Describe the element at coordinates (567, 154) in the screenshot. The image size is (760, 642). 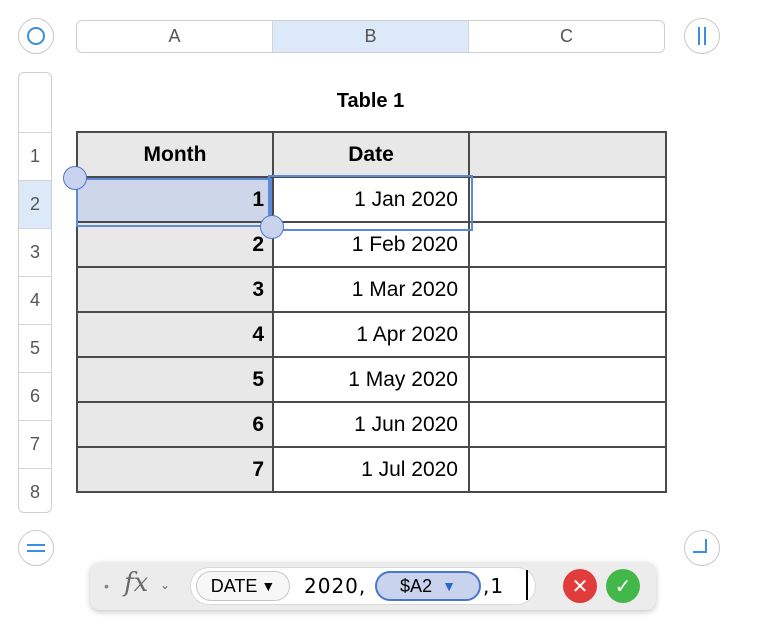
I see `header-cell-c` at that location.